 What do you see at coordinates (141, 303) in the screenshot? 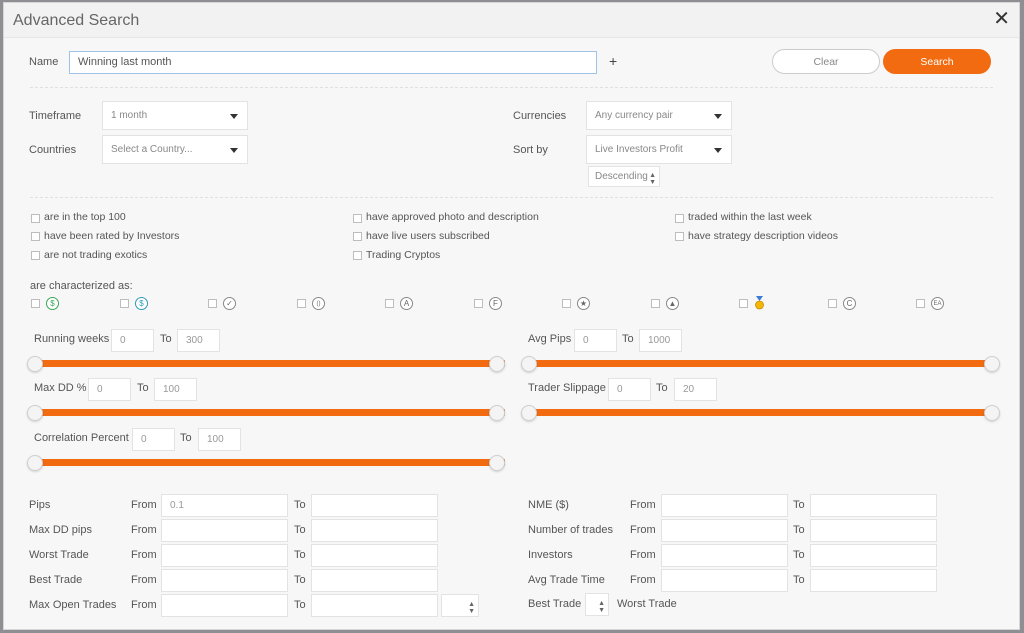
I see `dollar-blue-icon: $` at bounding box center [141, 303].